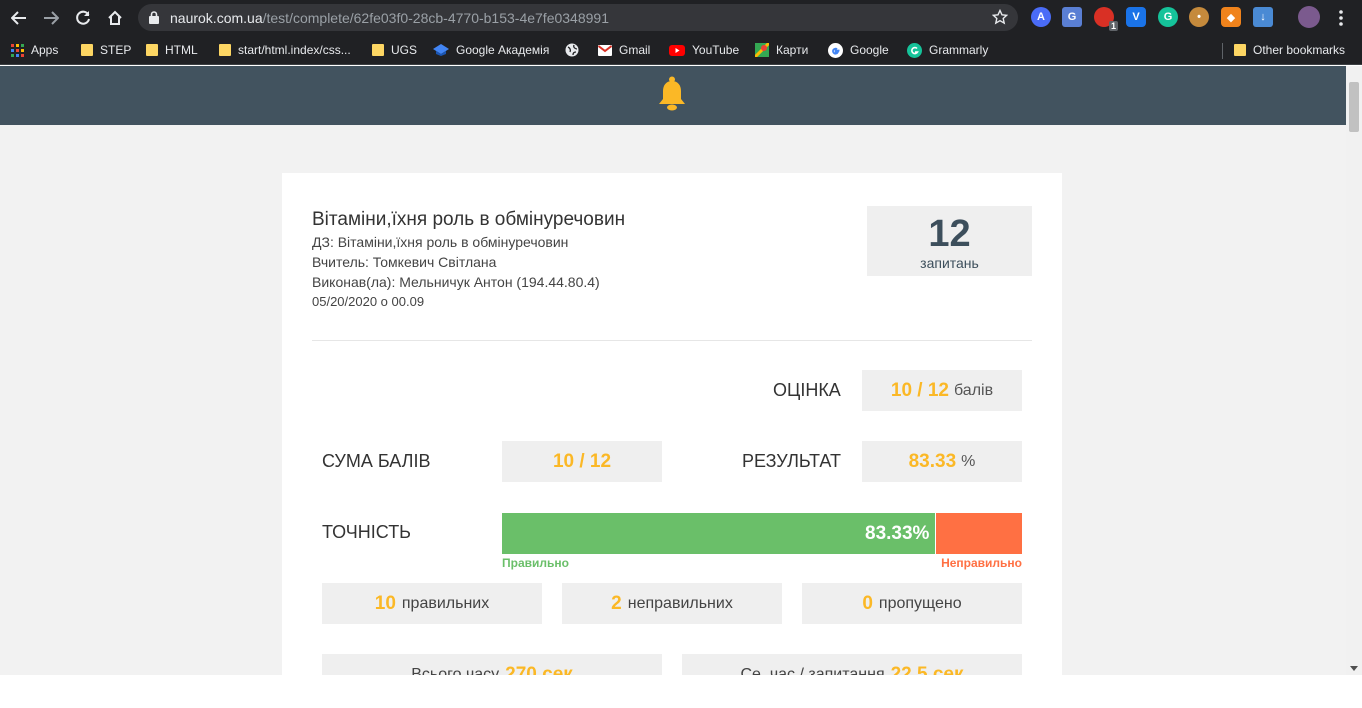 This screenshot has width=1362, height=708. Describe the element at coordinates (672, 340) in the screenshot. I see `divider` at that location.